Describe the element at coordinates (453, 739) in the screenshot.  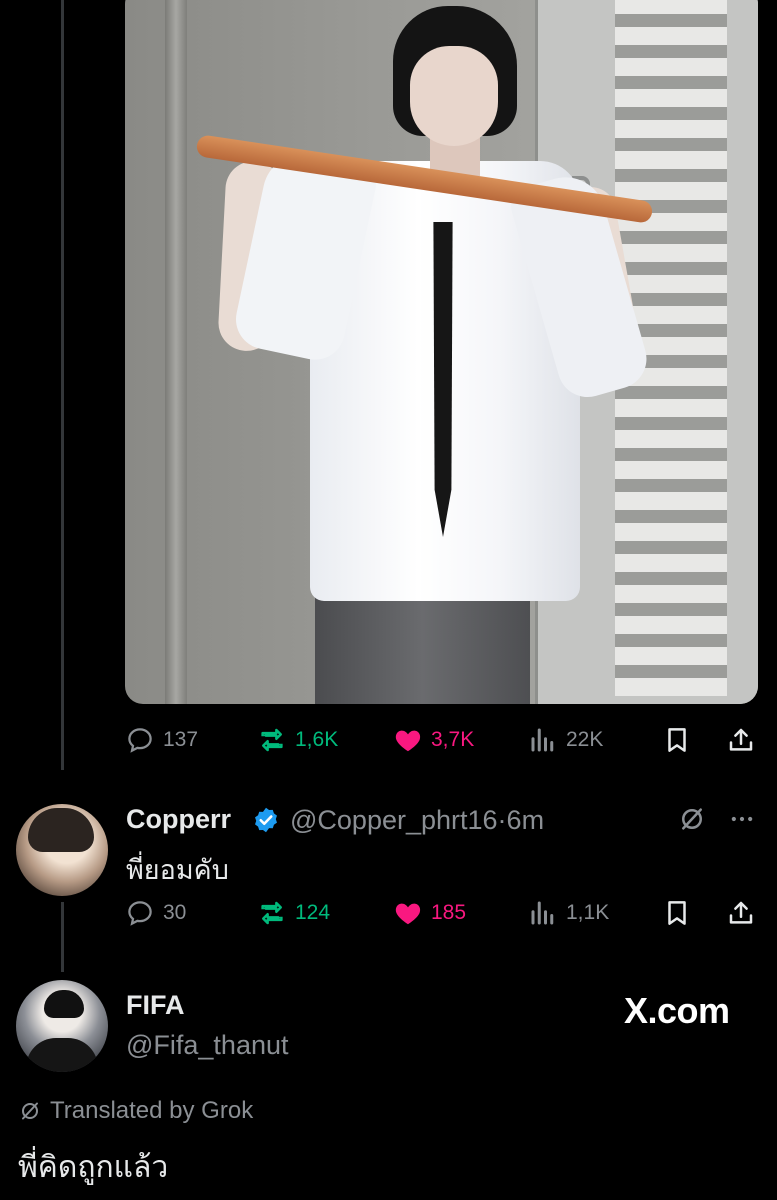
I see `like-count: 3,7K` at that location.